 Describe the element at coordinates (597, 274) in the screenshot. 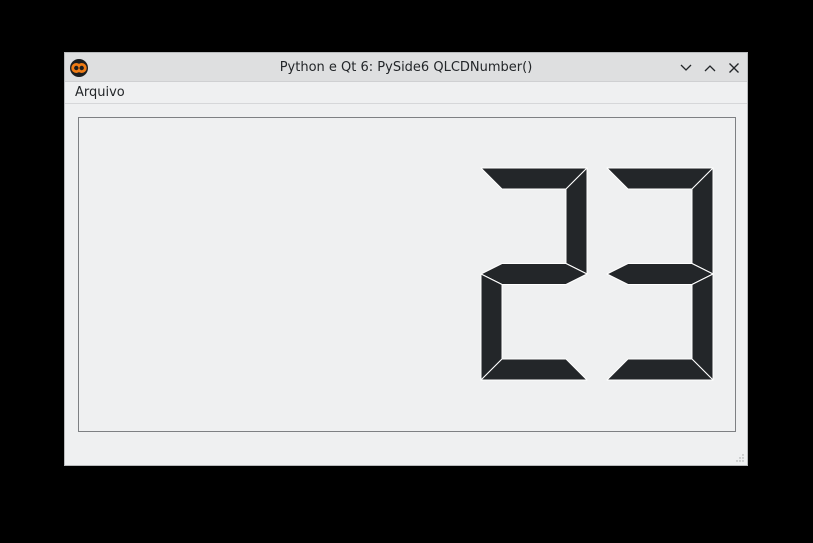

I see `lcd-digits` at that location.